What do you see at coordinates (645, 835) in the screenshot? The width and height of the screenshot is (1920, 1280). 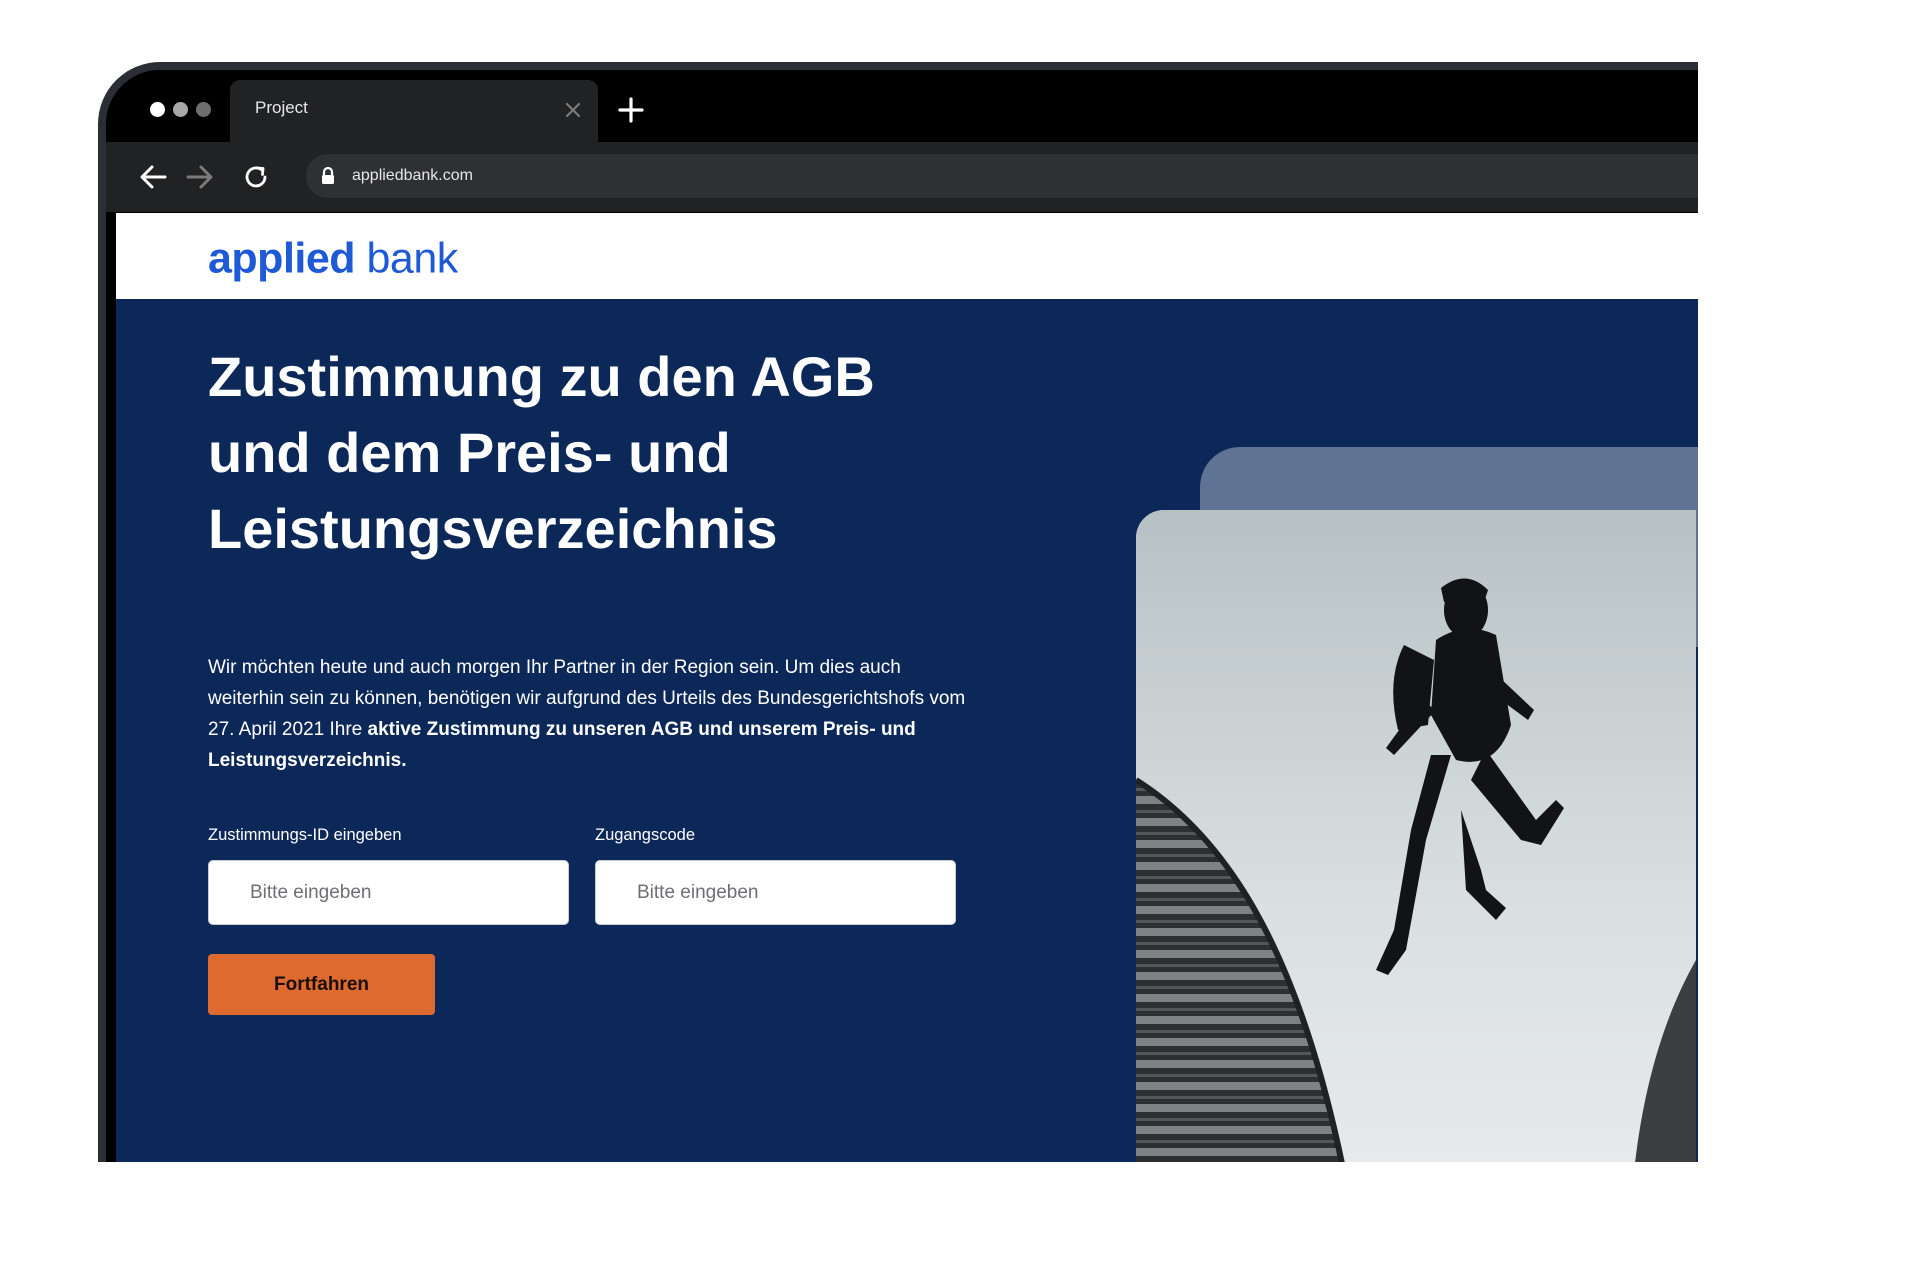 I see `access-code-label: Zugangscode` at bounding box center [645, 835].